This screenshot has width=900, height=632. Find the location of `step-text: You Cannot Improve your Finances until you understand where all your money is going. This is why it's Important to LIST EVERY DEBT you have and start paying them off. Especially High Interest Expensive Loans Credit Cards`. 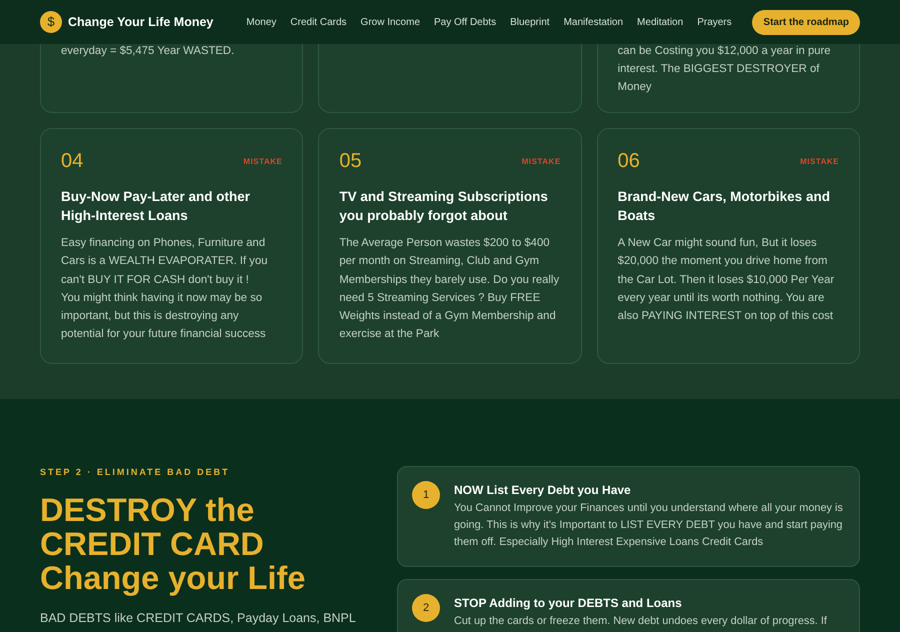

step-text: You Cannot Improve your Finances until you understand where all your money is going. This is why it's Important to LIST EVERY DEBT you have and start paying them off. Especially High Interest Expensive Loans Credit Cards is located at coordinates (649, 525).